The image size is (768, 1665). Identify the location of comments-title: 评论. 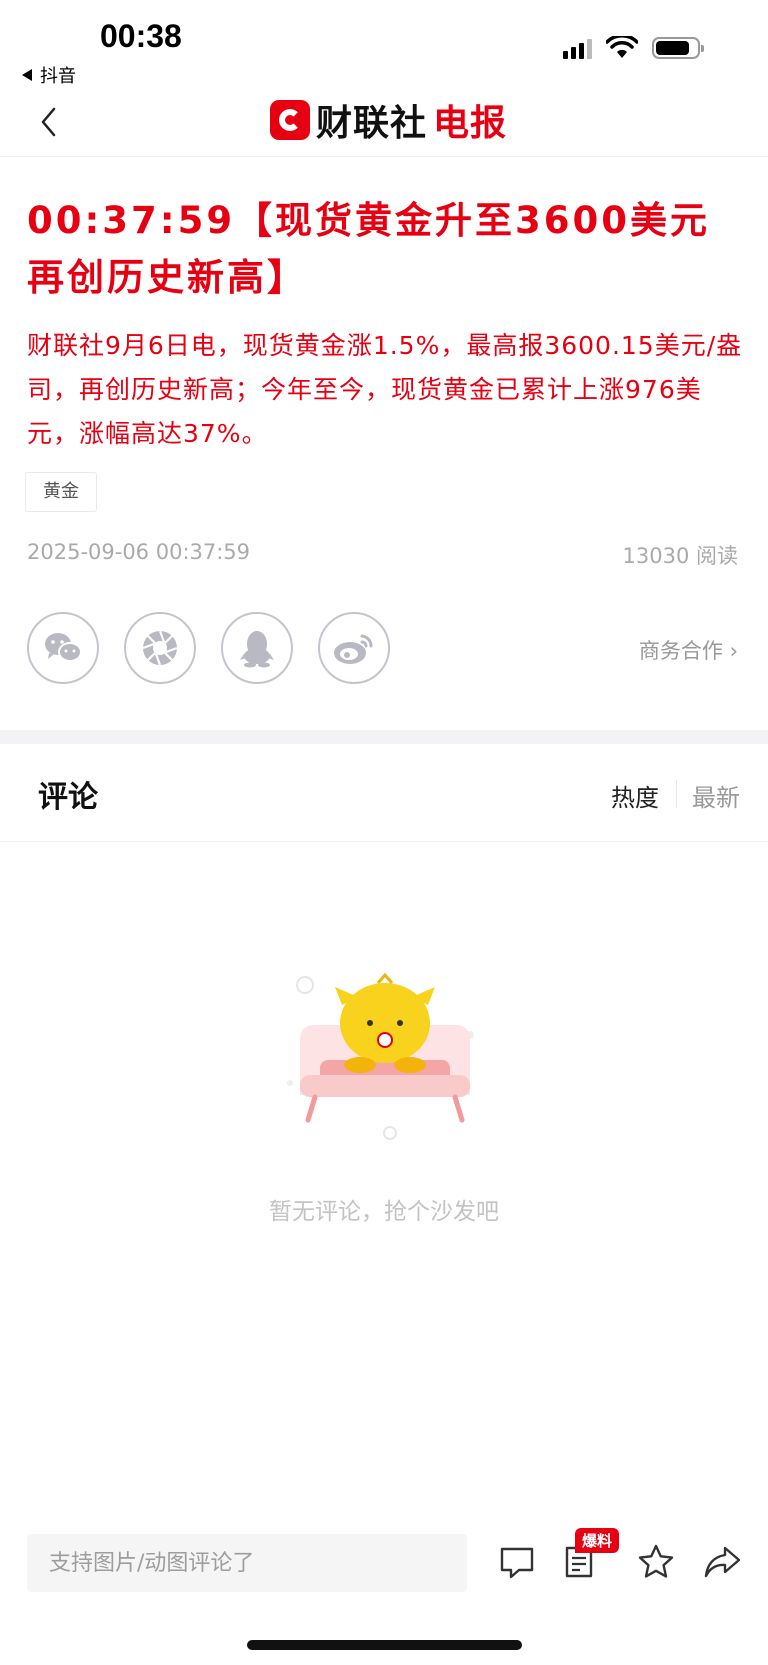
(68, 797).